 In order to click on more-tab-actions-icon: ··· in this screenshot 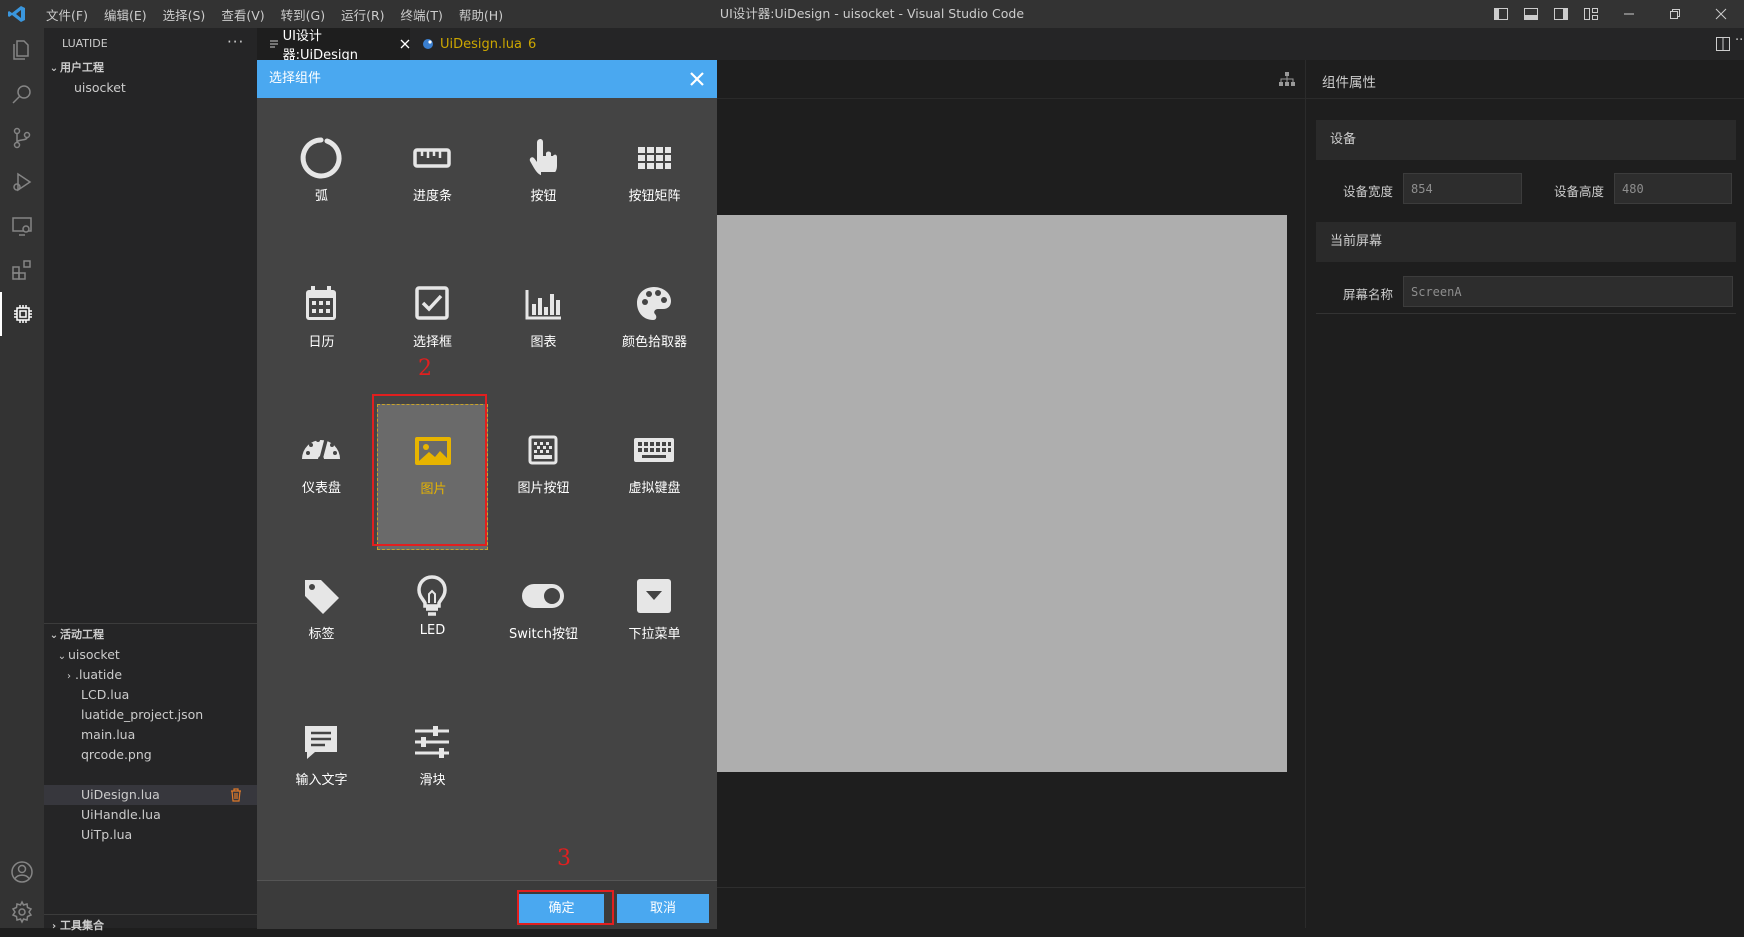, I will do `click(1739, 40)`.